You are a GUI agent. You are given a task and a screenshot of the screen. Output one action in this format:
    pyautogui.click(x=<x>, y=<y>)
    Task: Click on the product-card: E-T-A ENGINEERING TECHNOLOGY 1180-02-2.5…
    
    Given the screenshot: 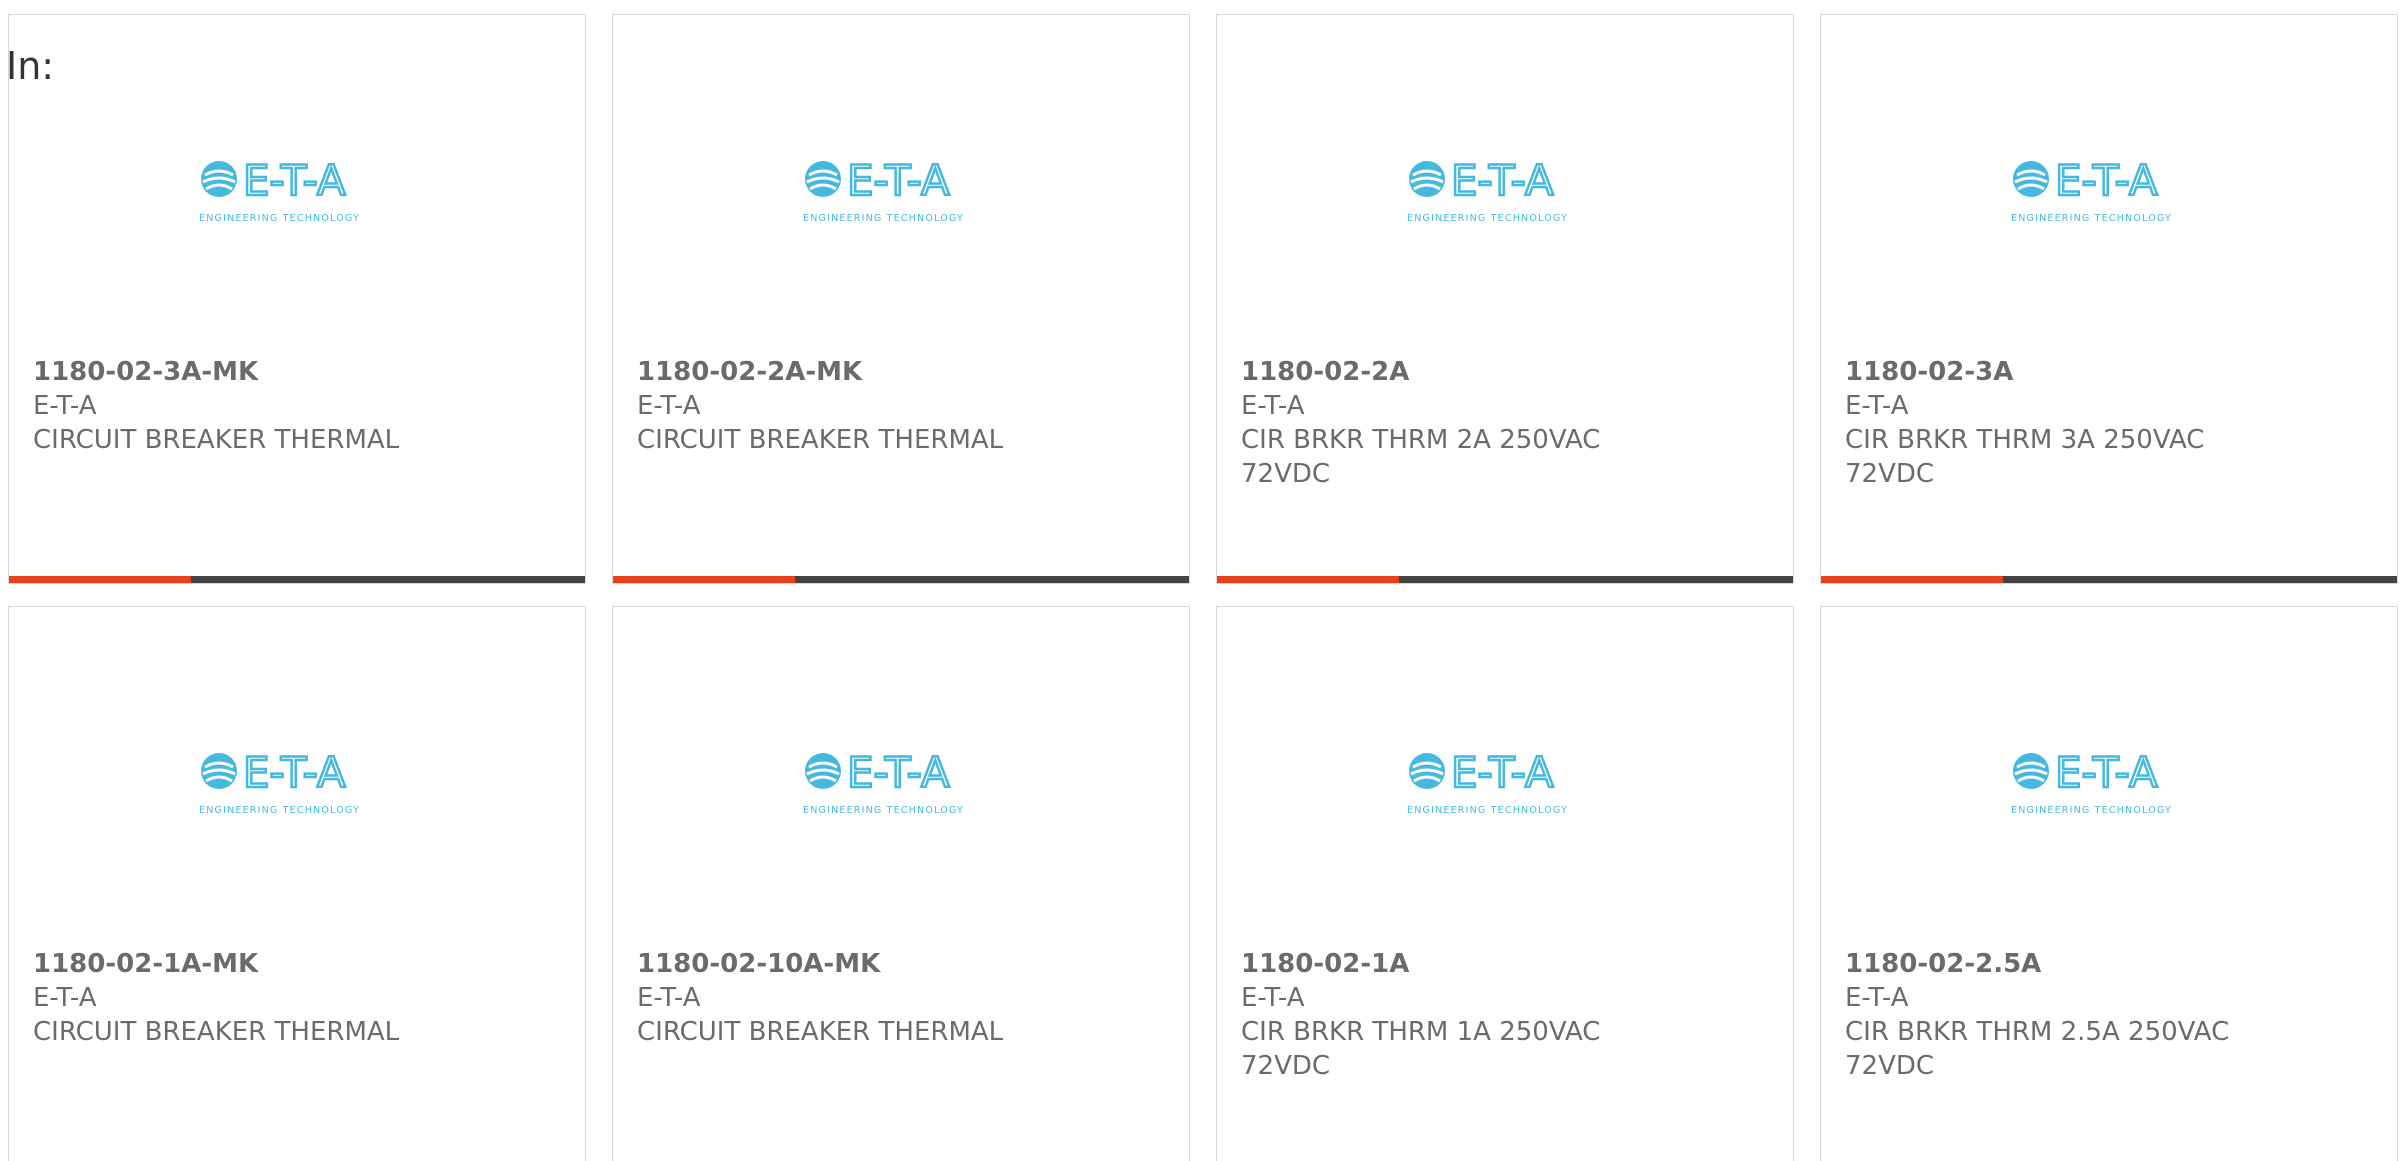 What is the action you would take?
    pyautogui.click(x=2109, y=883)
    